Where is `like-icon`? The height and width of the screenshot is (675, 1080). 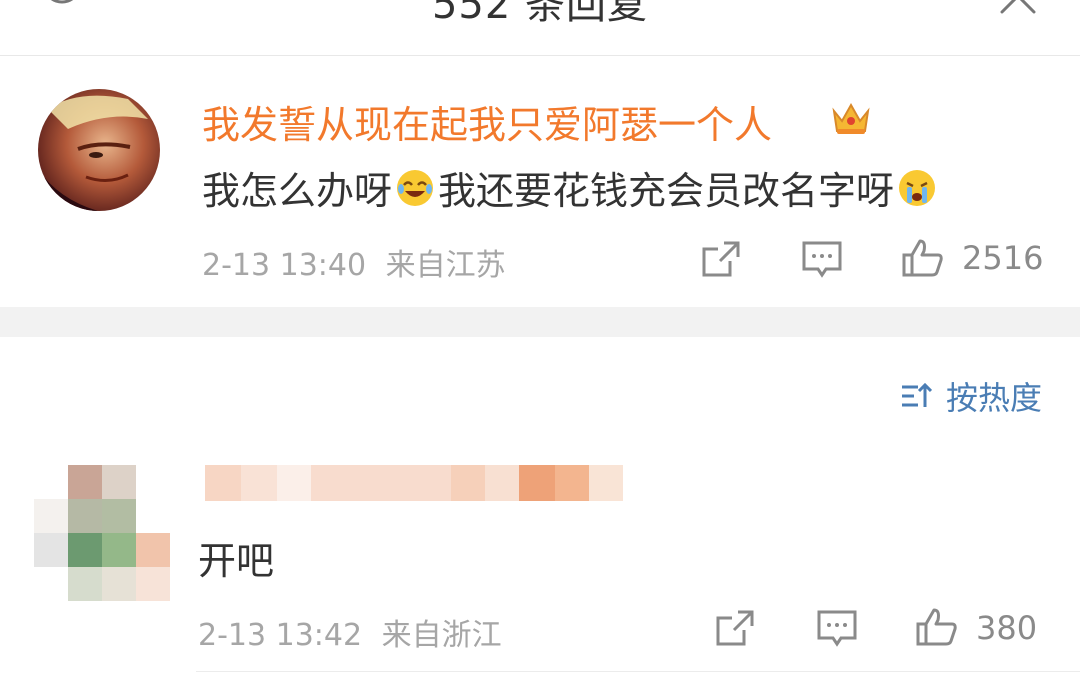 like-icon is located at coordinates (923, 258).